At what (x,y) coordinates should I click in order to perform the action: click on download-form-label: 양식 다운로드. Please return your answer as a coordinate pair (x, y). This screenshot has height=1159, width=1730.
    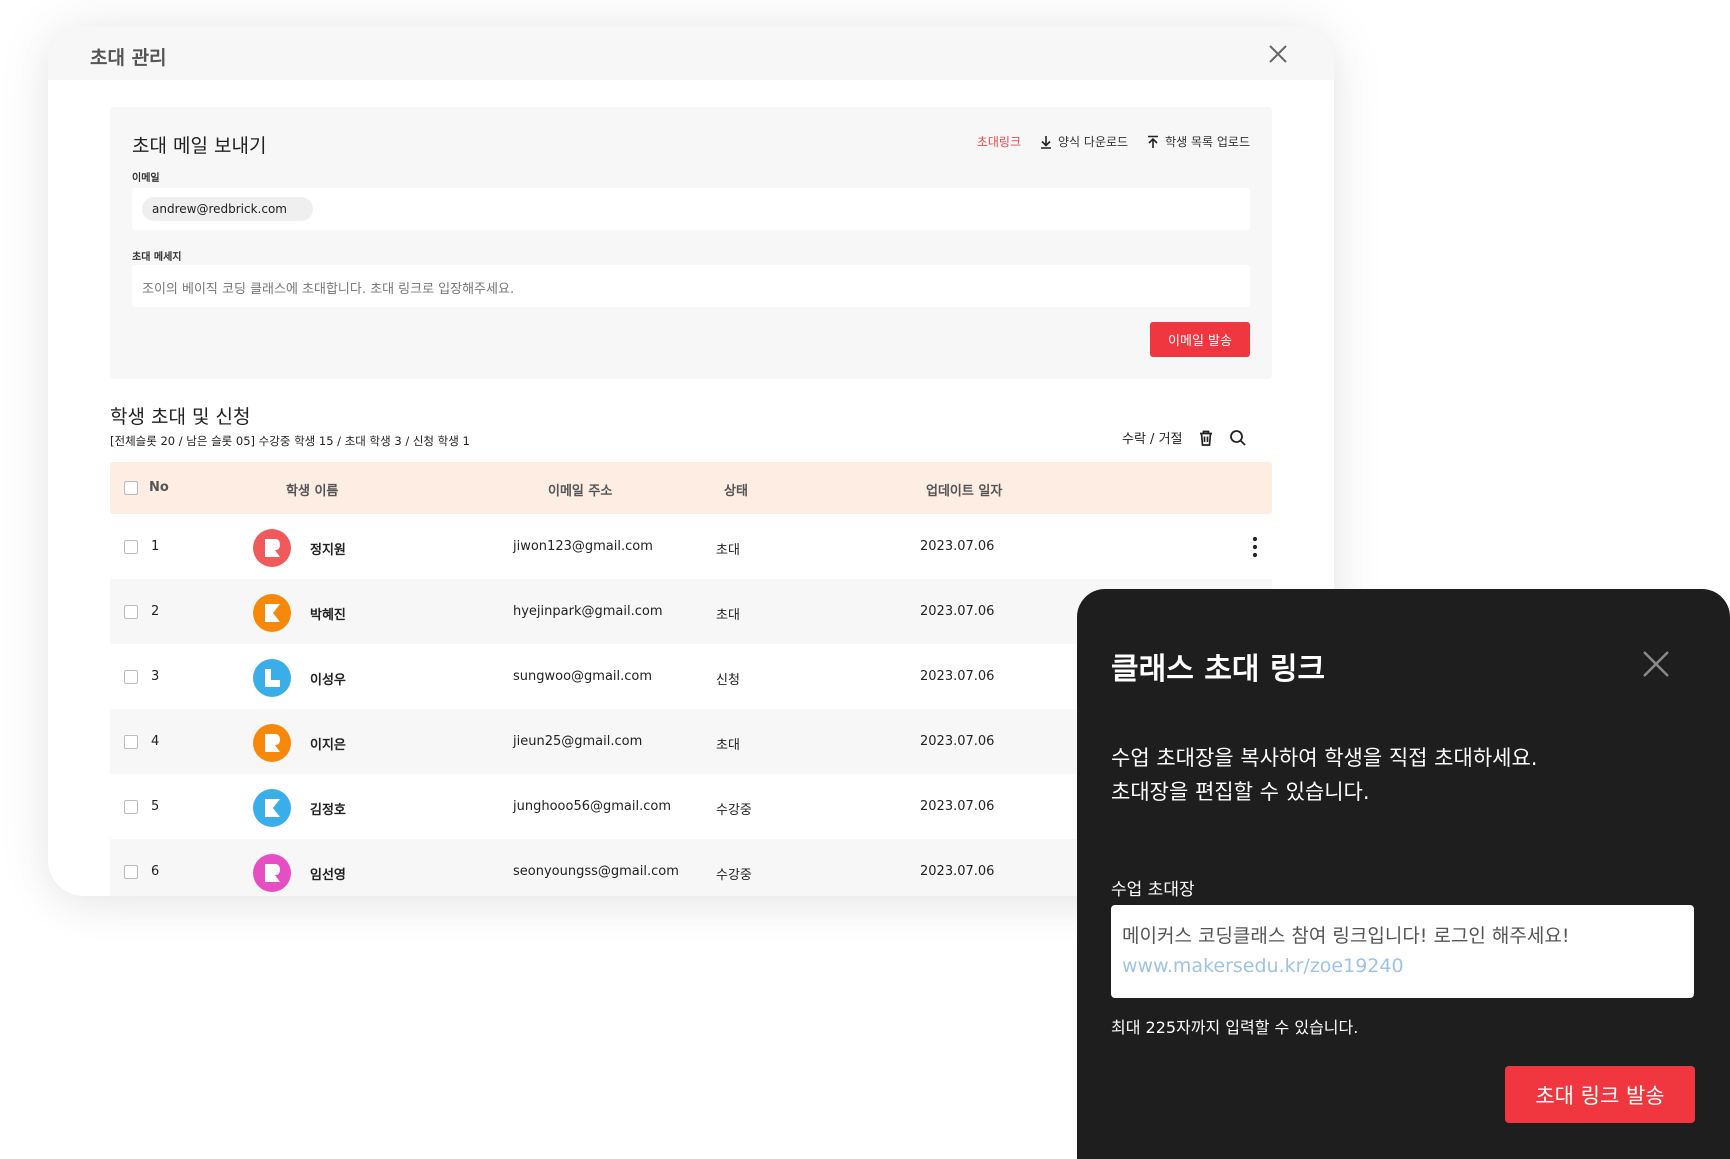
    Looking at the image, I should click on (1093, 142).